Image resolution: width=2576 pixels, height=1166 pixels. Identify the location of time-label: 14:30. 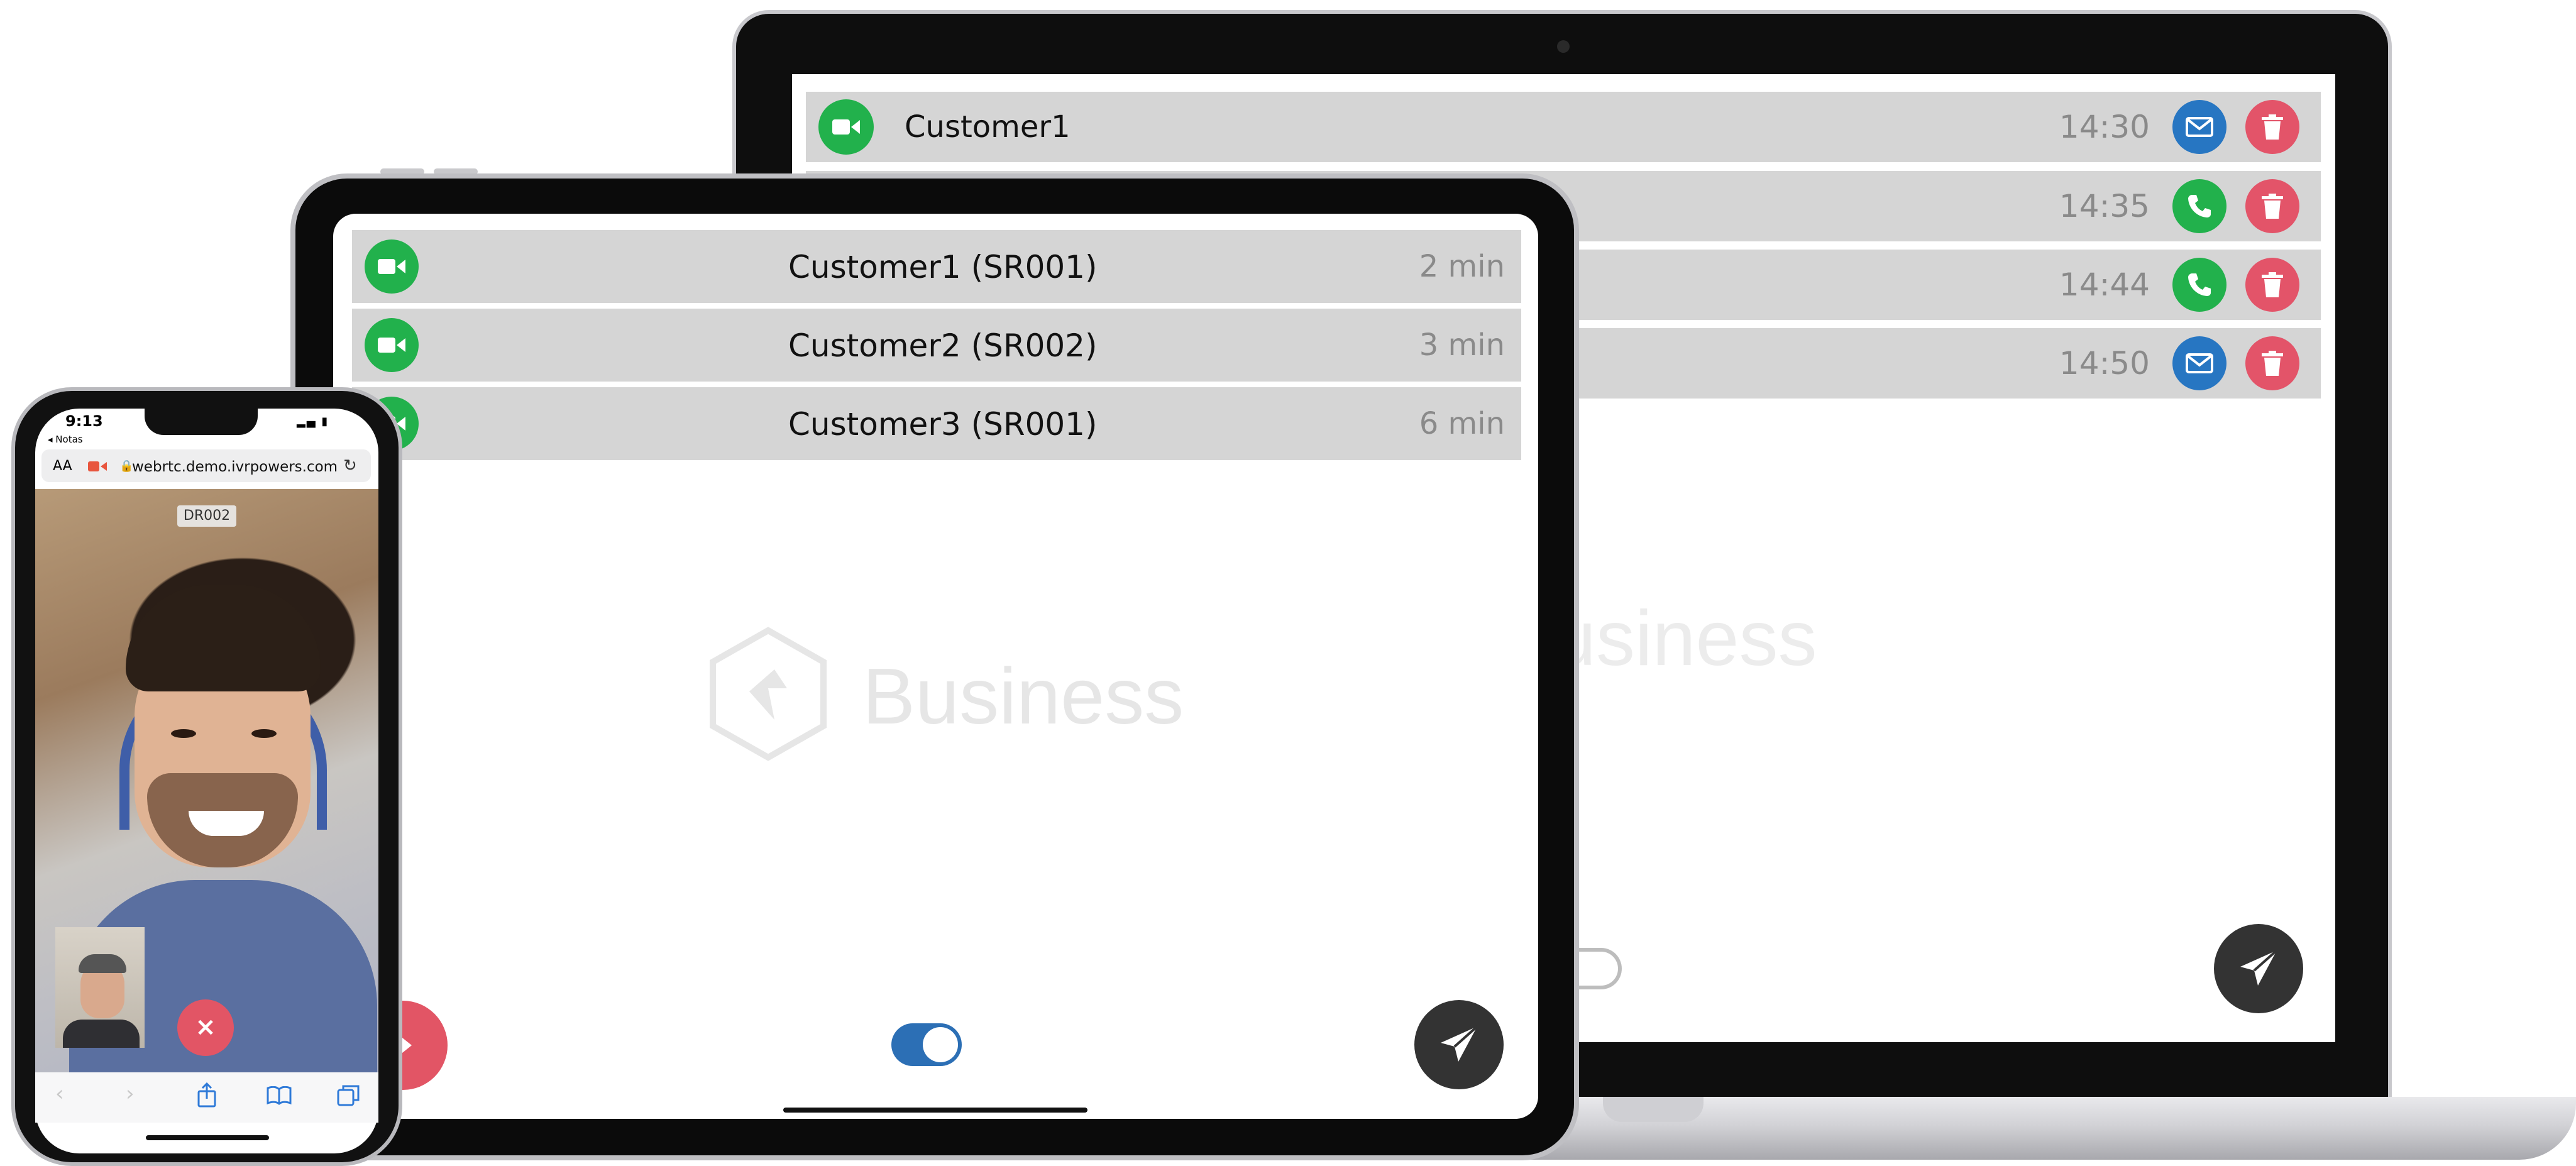
(2104, 127).